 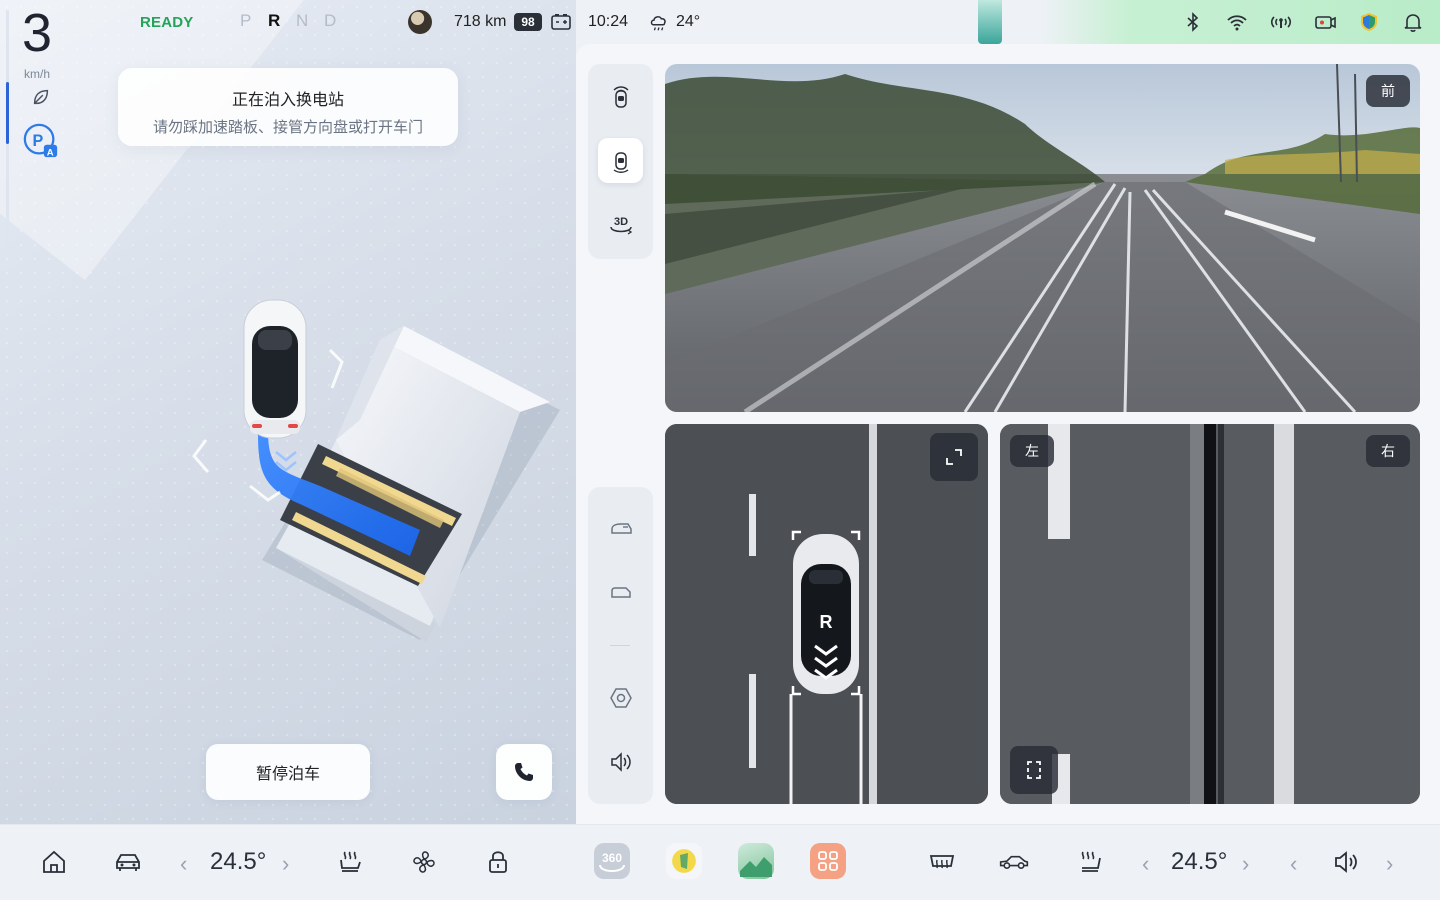 I want to click on rear-defrost-button, so click(x=942, y=862).